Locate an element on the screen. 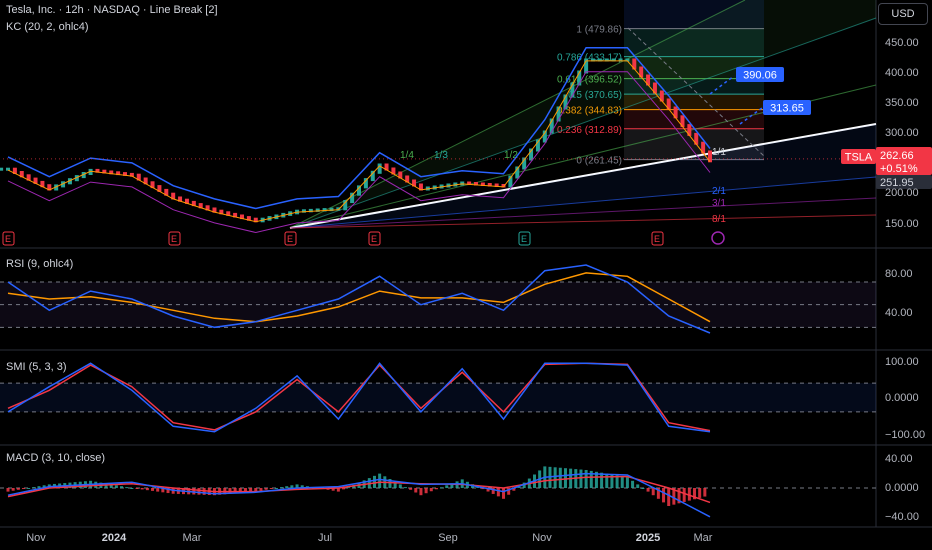 This screenshot has height=550, width=932. last-price-text: 262.66 is located at coordinates (897, 156).